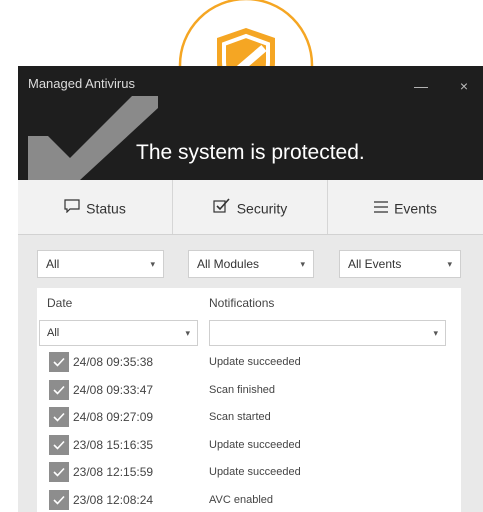  I want to click on row-date: 23/08 12:08:24, so click(113, 499).